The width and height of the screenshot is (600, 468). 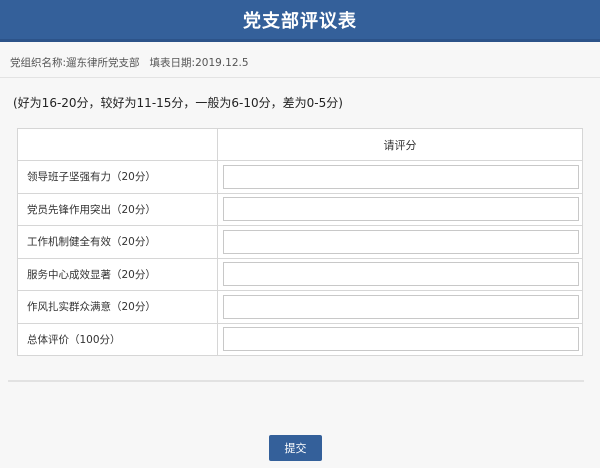 What do you see at coordinates (172, 63) in the screenshot?
I see `fill-date-label: 填表日期:` at bounding box center [172, 63].